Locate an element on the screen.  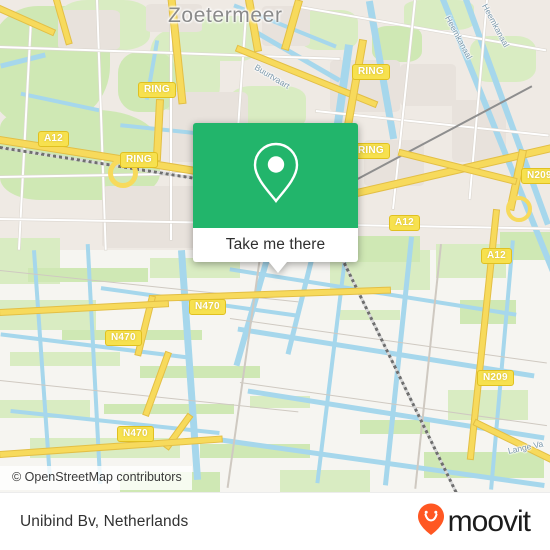
osm-attribution: © OpenStreetMap contributors is located at coordinates (96, 478).